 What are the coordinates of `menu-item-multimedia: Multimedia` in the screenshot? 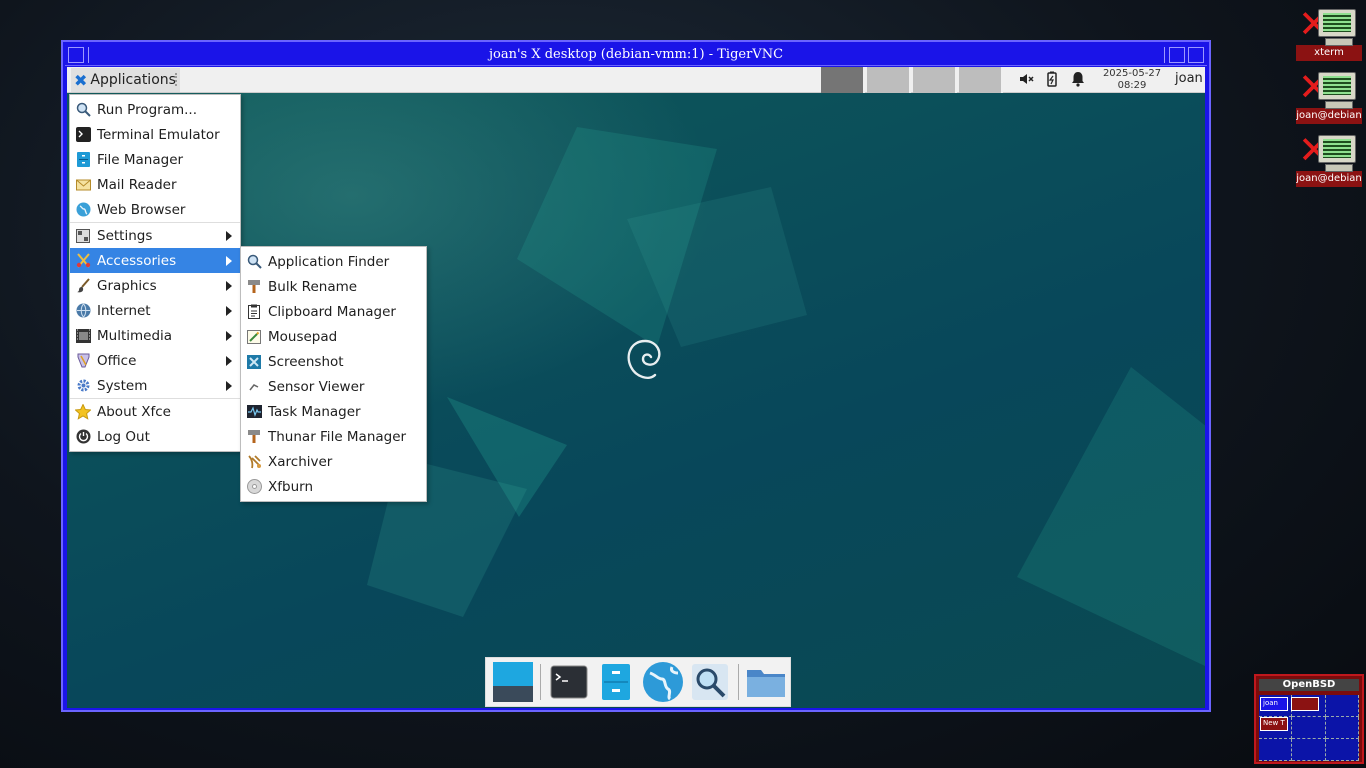 It's located at (155, 335).